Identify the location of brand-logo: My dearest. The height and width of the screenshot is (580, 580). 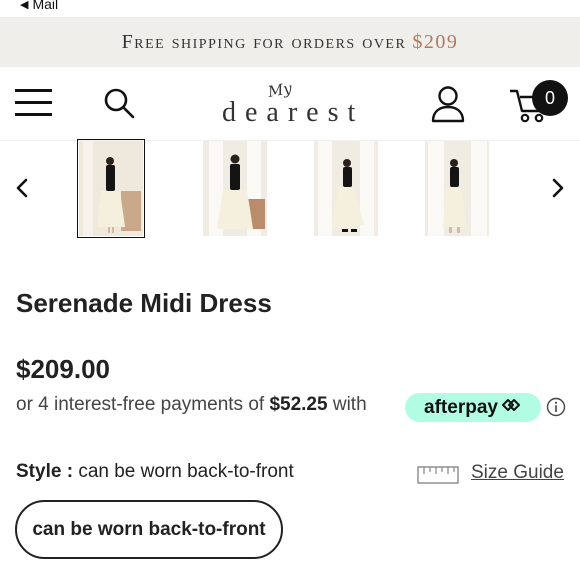
(295, 105).